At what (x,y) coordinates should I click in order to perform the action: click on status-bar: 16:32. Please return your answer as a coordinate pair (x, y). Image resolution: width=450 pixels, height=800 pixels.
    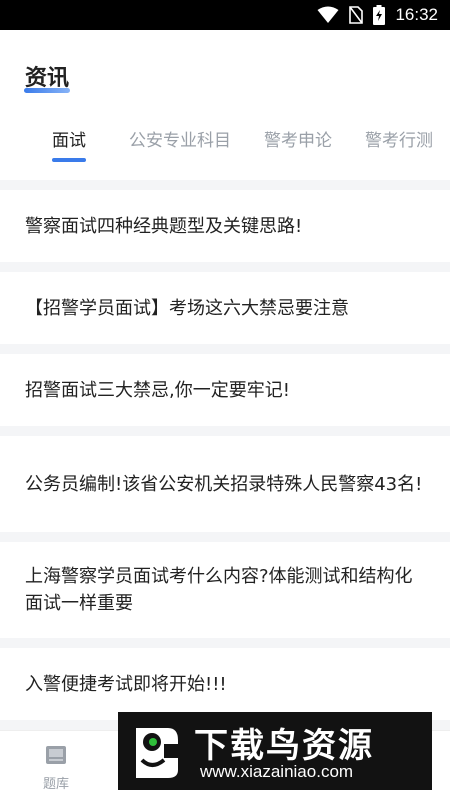
    Looking at the image, I should click on (225, 15).